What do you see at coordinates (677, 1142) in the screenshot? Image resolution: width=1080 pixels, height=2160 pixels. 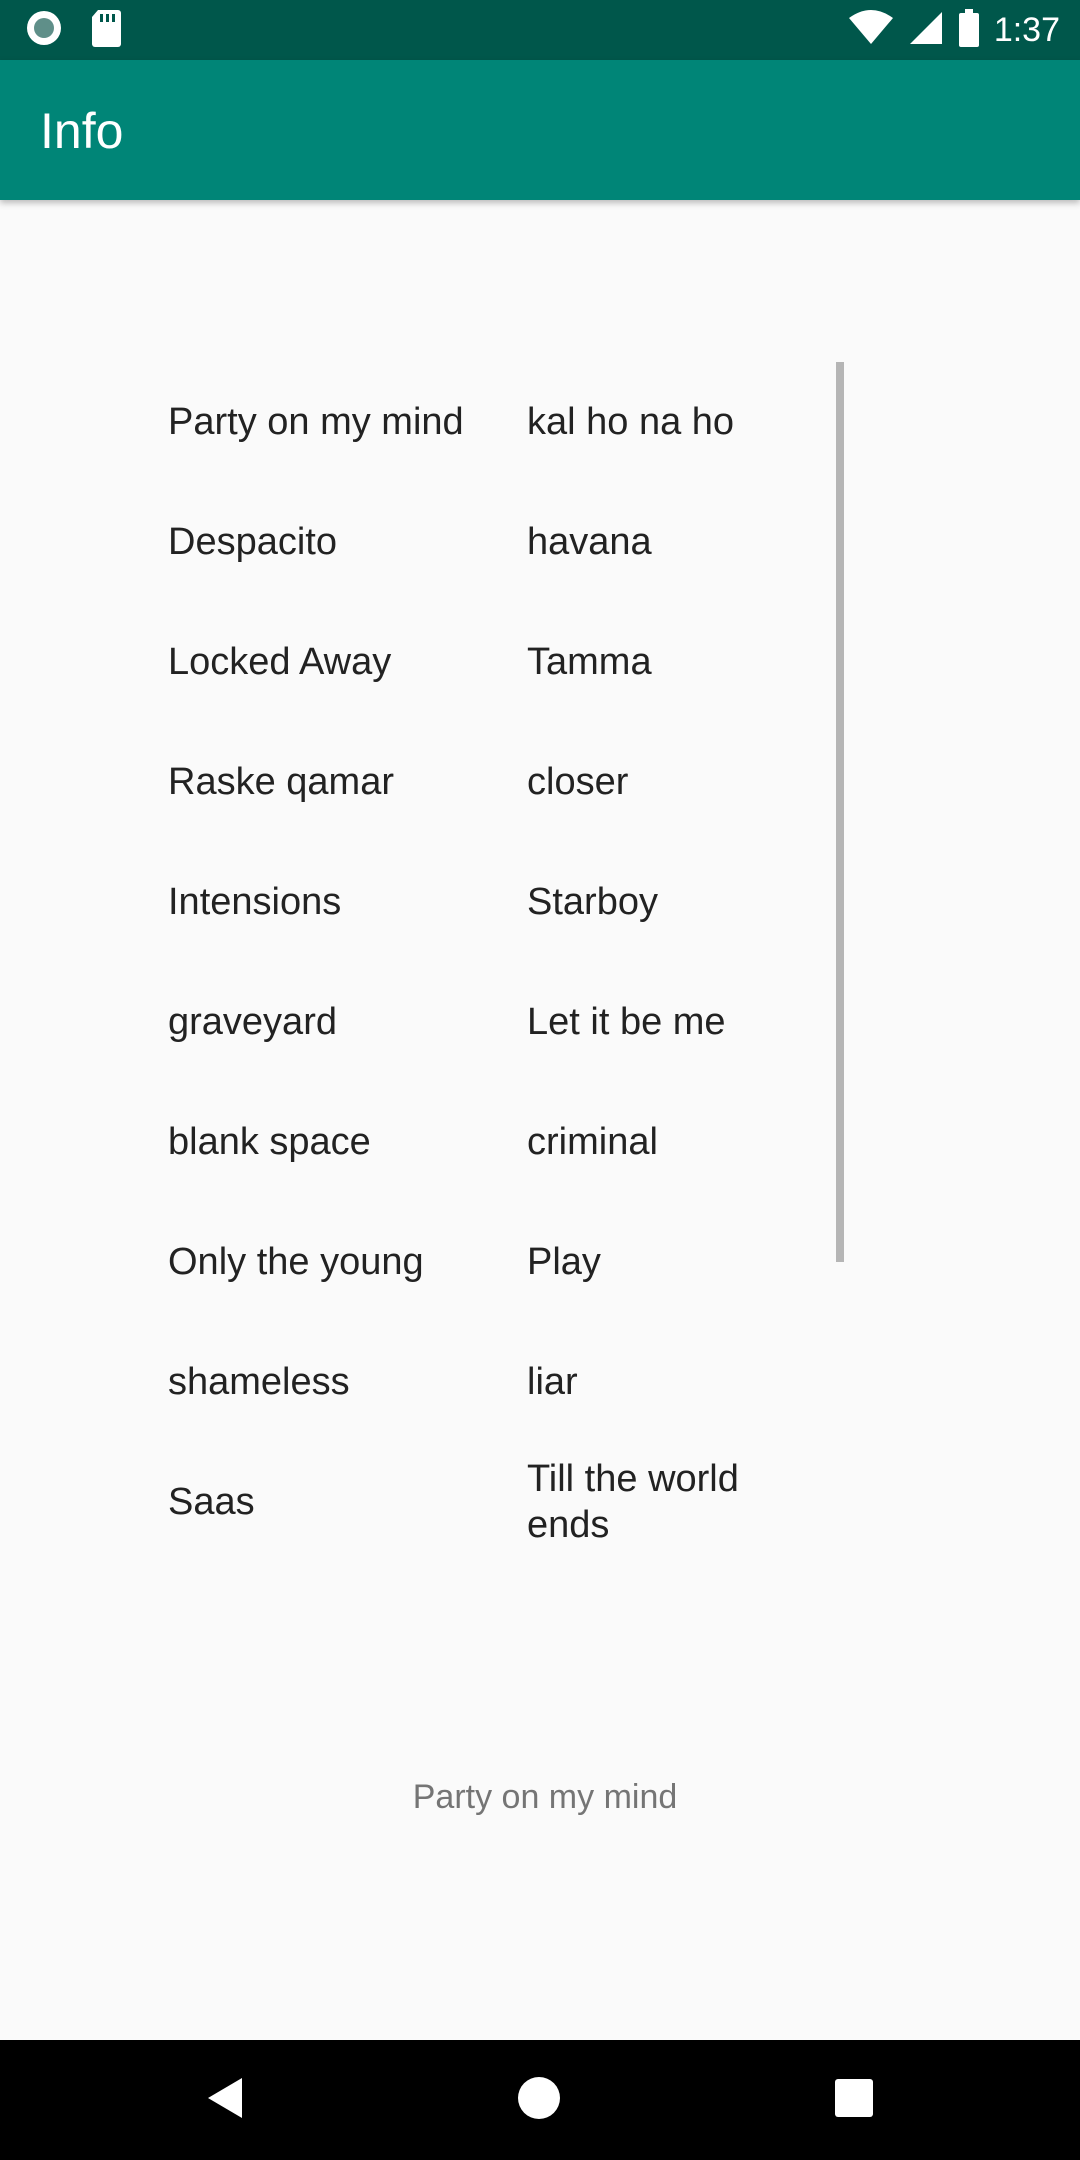 I see `song-item: criminal` at bounding box center [677, 1142].